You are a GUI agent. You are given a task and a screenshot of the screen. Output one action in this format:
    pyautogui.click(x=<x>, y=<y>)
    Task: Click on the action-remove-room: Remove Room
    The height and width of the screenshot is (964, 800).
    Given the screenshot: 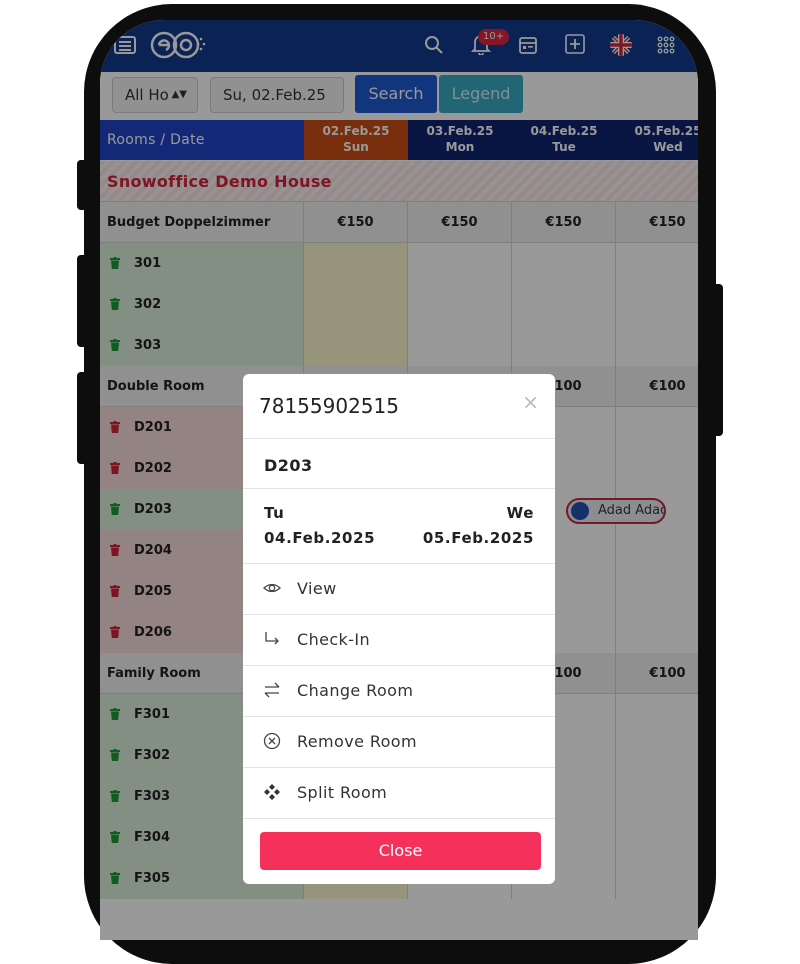 What is the action you would take?
    pyautogui.click(x=399, y=742)
    